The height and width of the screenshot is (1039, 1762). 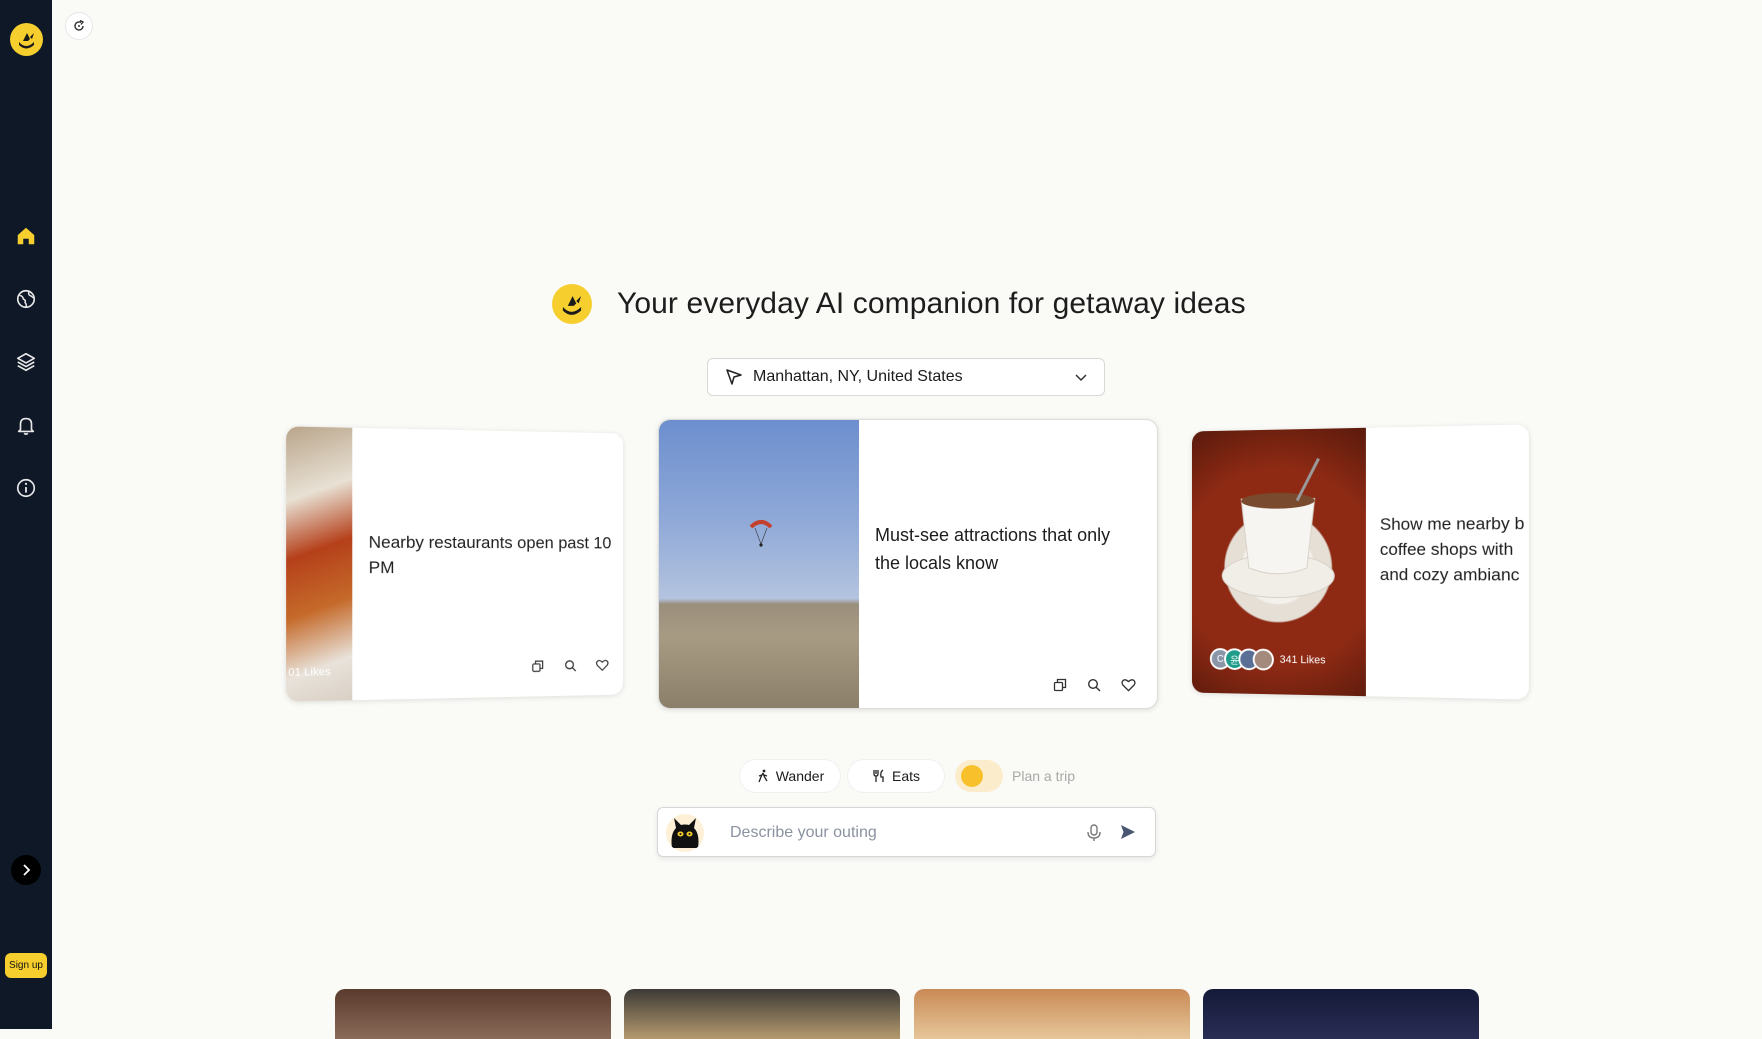 I want to click on bell-icon, so click(x=26, y=426).